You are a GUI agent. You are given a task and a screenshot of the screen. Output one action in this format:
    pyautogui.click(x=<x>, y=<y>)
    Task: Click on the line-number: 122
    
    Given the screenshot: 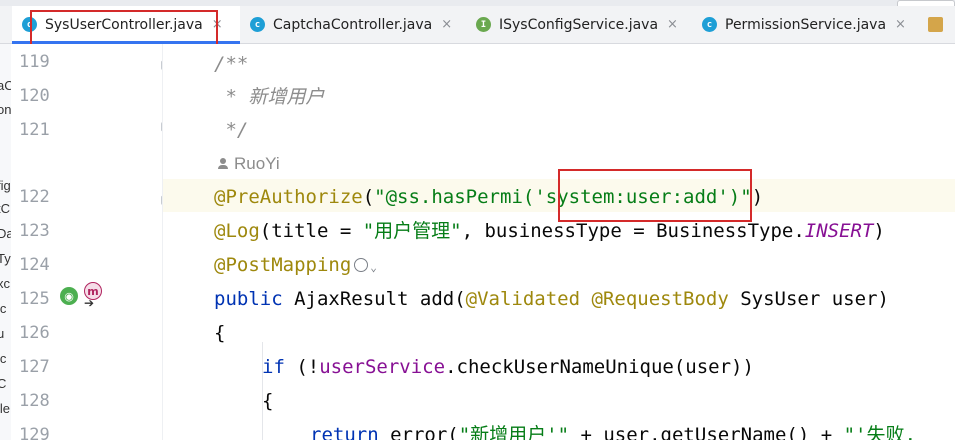 What is the action you would take?
    pyautogui.click(x=34, y=197)
    